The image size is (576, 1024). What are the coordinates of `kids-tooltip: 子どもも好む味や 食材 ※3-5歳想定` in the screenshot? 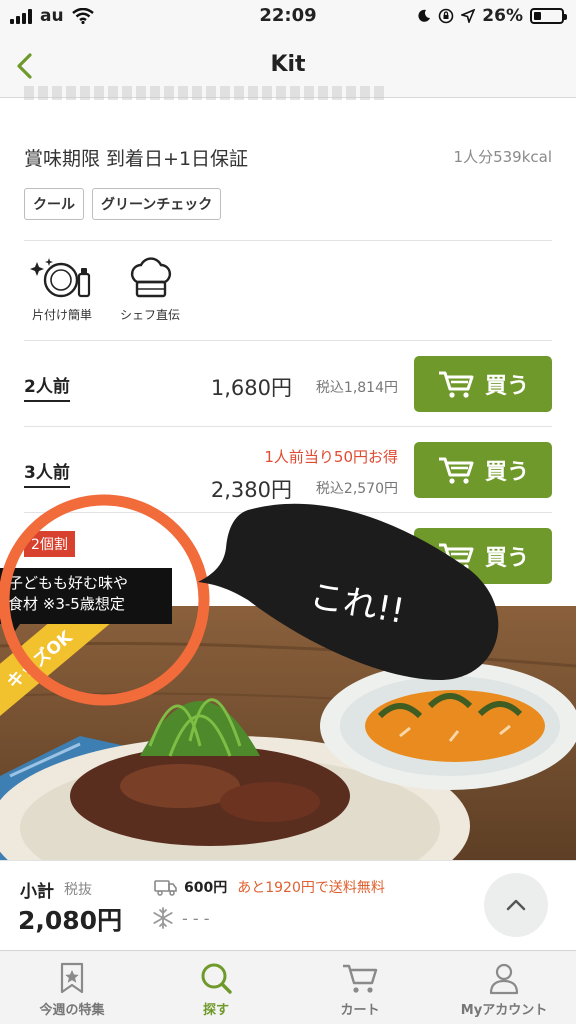 It's located at (86, 596).